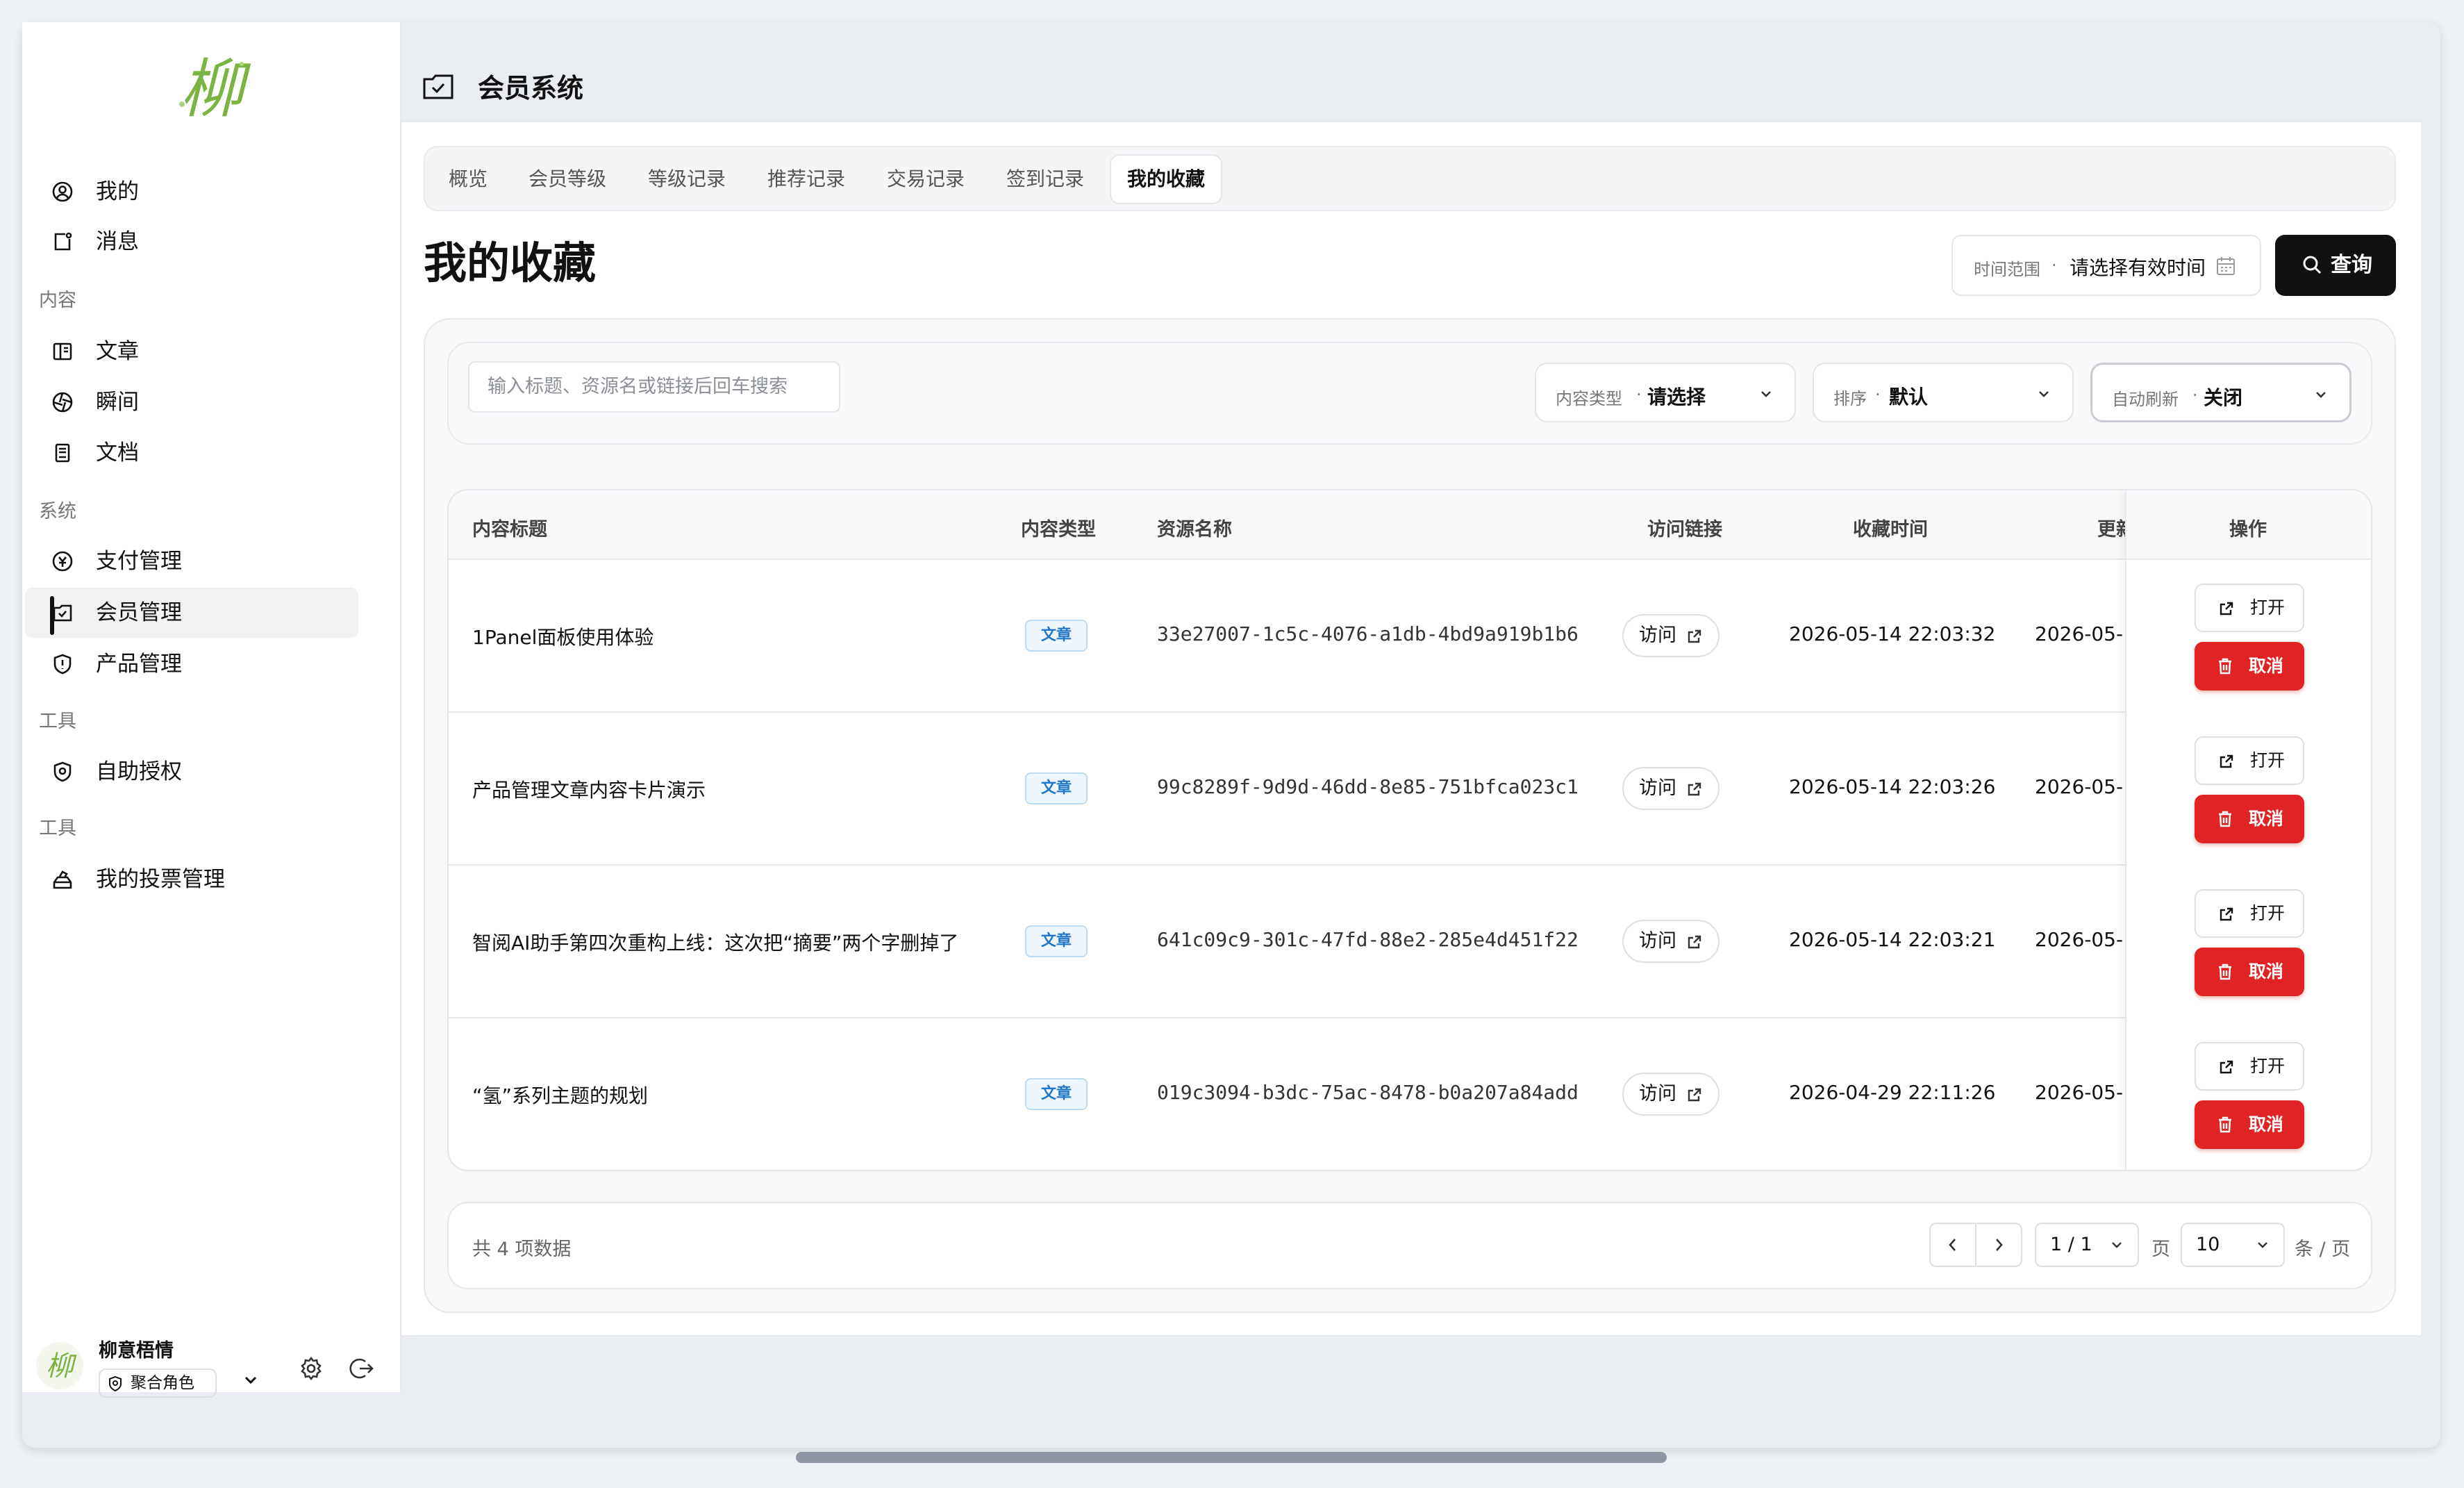 This screenshot has width=2464, height=1488. Describe the element at coordinates (191, 402) in the screenshot. I see `sidebar-item-moments: 瞬间` at that location.